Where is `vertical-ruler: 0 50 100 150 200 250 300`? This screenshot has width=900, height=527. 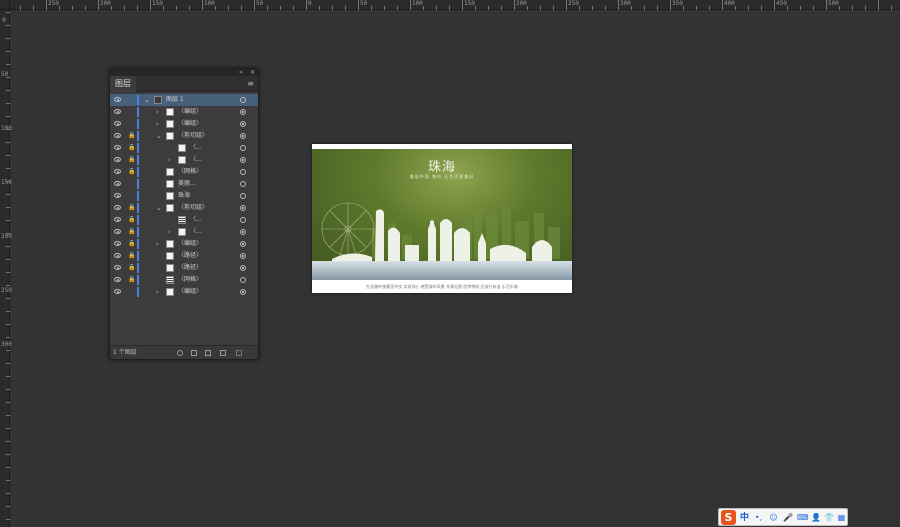
vertical-ruler: 0 50 100 150 200 250 300 is located at coordinates (6, 263).